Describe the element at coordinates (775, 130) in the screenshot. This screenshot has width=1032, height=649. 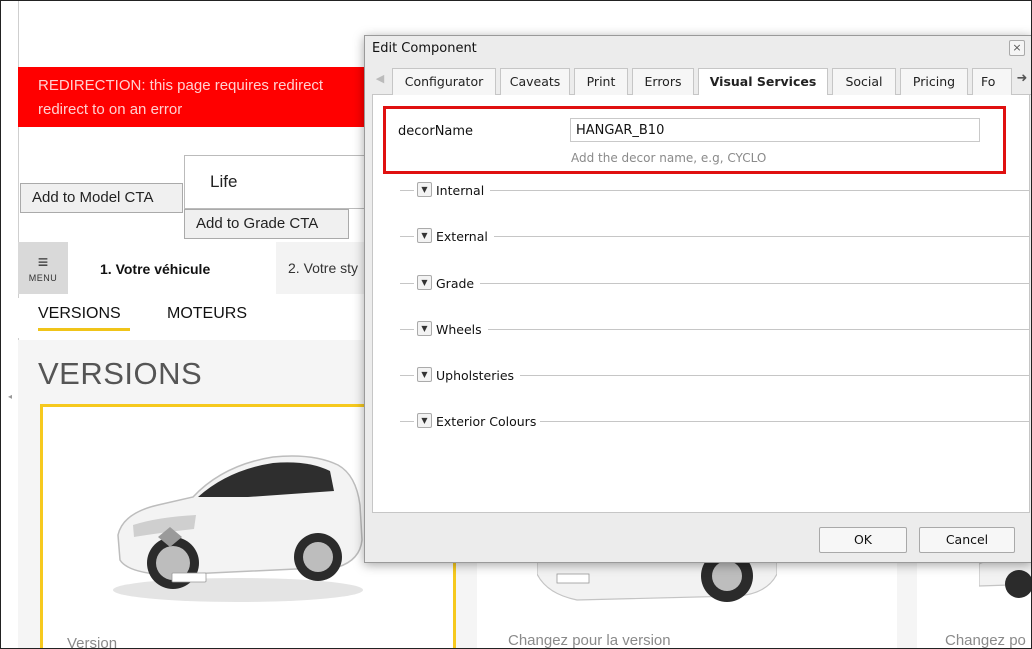
I see `decor-name-input` at that location.